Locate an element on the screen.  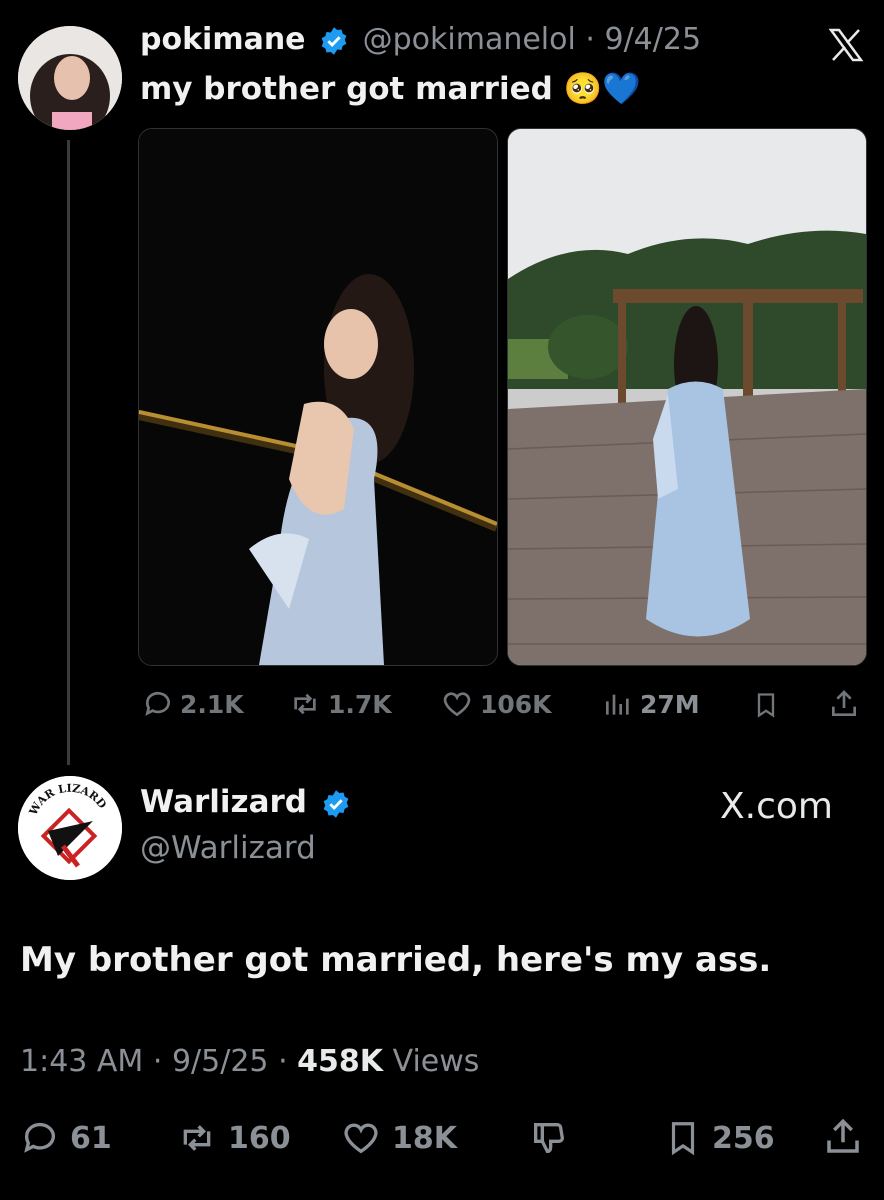
quoted-reply-action: 2.1K is located at coordinates (193, 704).